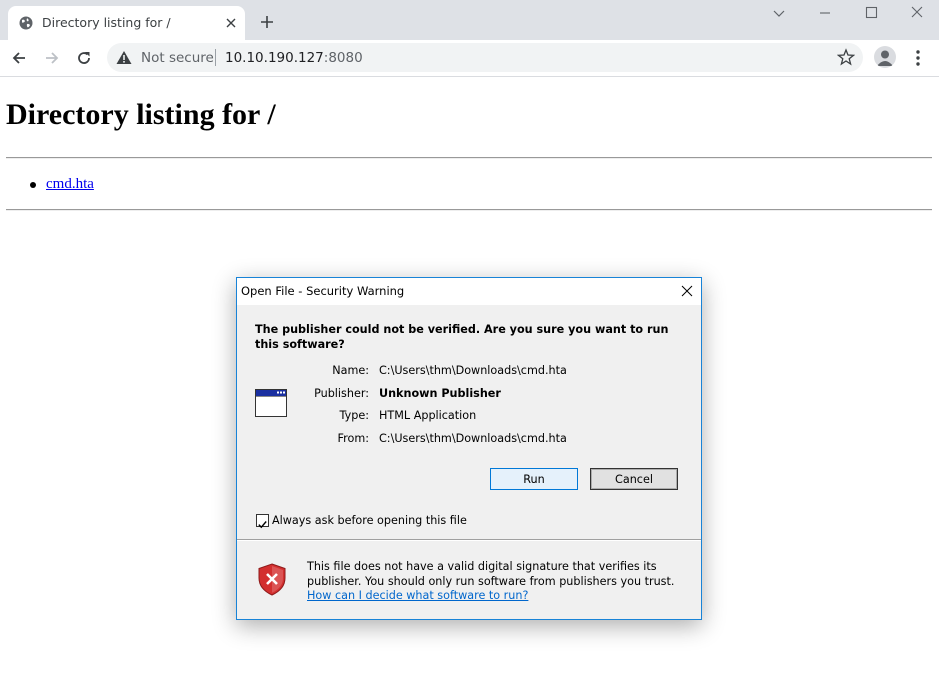 The image size is (939, 695). Describe the element at coordinates (440, 393) in the screenshot. I see `field-value-publisher: Unknown Publisher` at that location.